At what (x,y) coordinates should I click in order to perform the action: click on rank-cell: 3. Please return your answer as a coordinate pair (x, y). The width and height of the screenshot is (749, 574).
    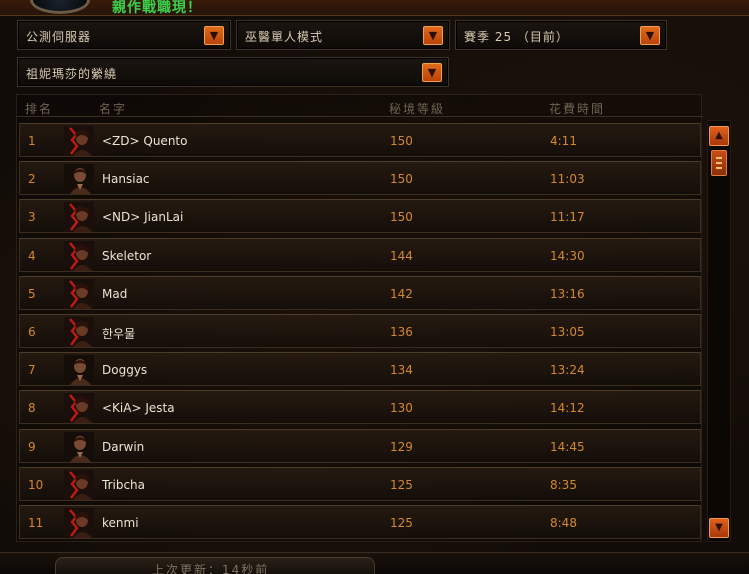
    Looking at the image, I should click on (32, 217).